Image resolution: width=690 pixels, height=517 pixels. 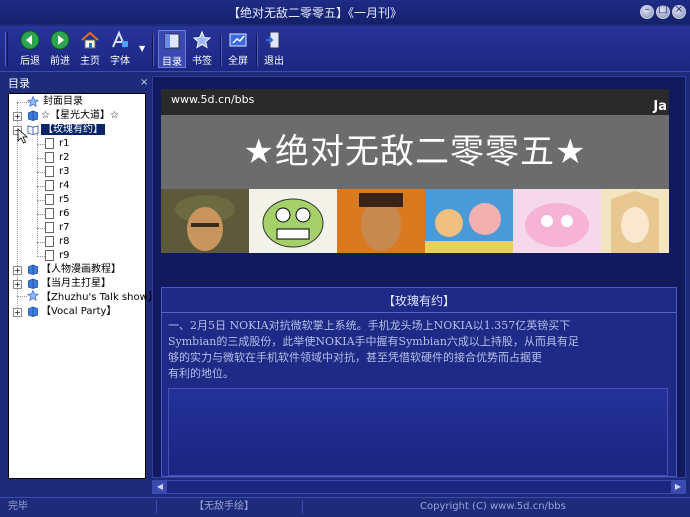 What do you see at coordinates (60, 48) in the screenshot?
I see `forward-button: 前进` at bounding box center [60, 48].